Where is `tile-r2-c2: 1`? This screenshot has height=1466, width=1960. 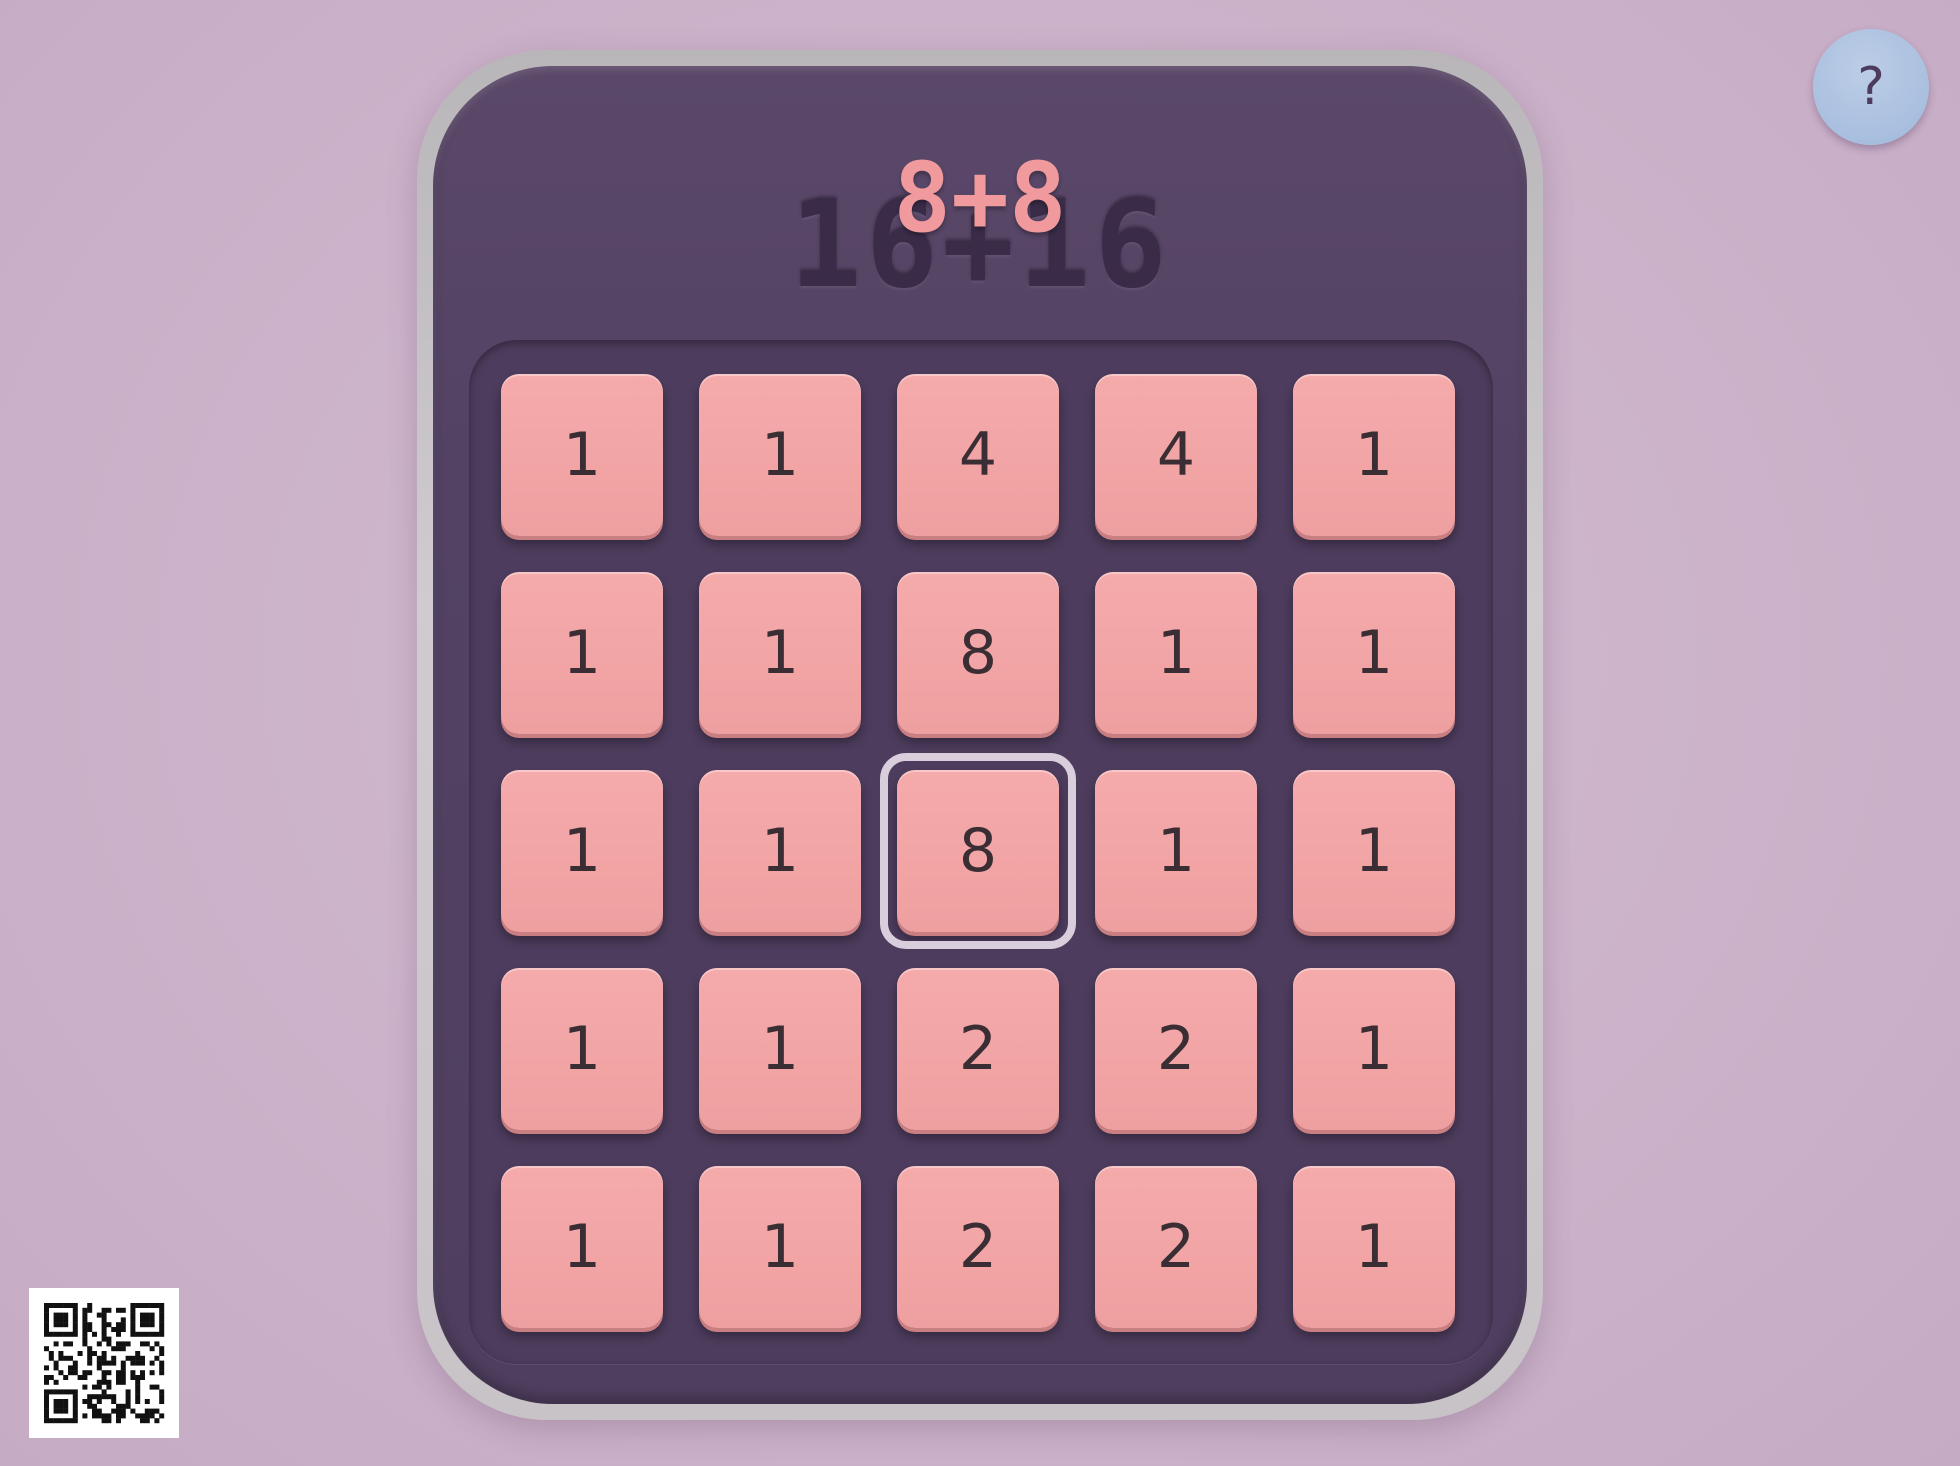
tile-r2-c2: 1 is located at coordinates (780, 653).